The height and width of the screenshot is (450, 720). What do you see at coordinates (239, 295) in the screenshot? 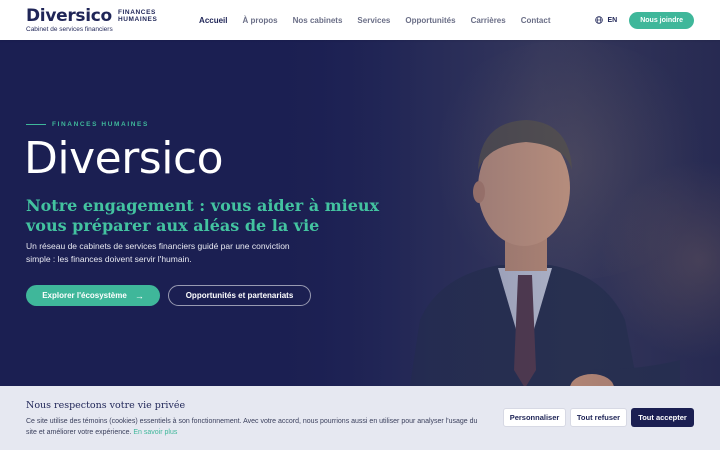
I see `opportunities-partnerships-button: Opportunités et partenariats` at bounding box center [239, 295].